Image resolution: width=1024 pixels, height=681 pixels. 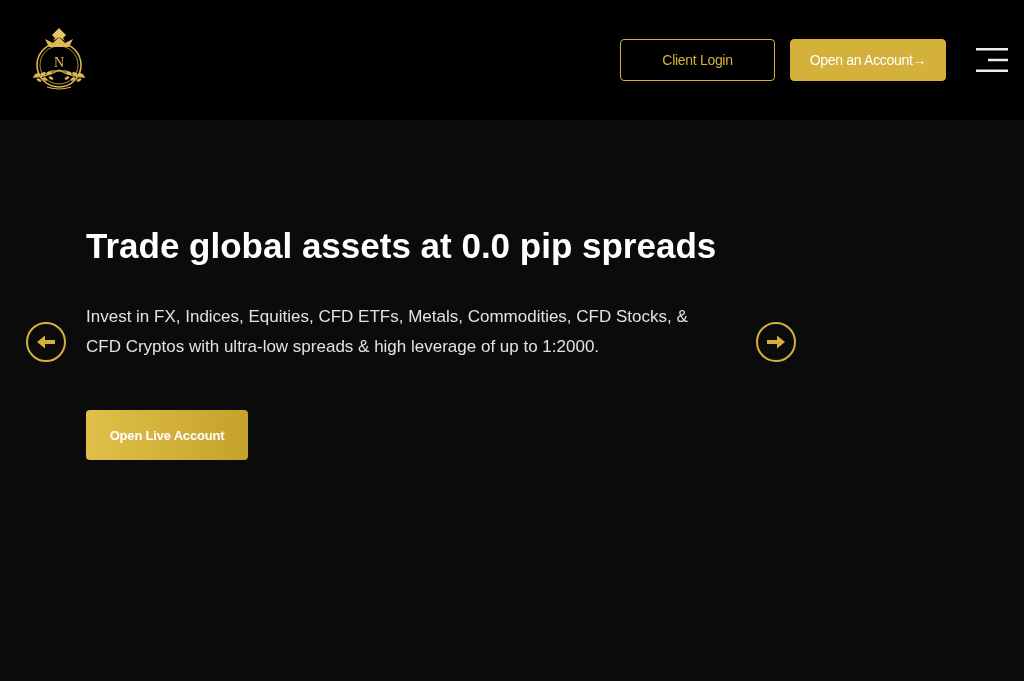 I want to click on previous-slide-button, so click(x=46, y=342).